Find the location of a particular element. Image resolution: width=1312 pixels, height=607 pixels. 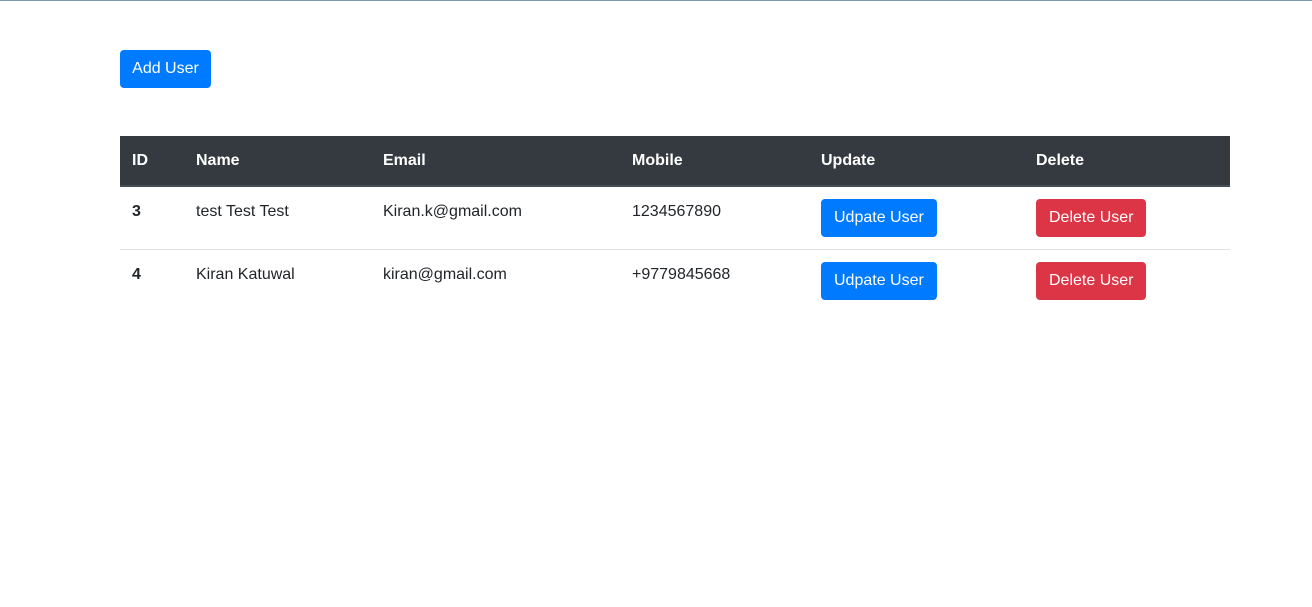

cell-email: kiran@gmail.com is located at coordinates (495, 281).